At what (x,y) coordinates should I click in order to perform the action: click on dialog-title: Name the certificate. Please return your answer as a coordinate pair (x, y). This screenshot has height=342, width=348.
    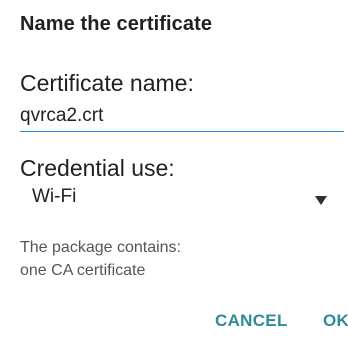
    Looking at the image, I should click on (116, 24).